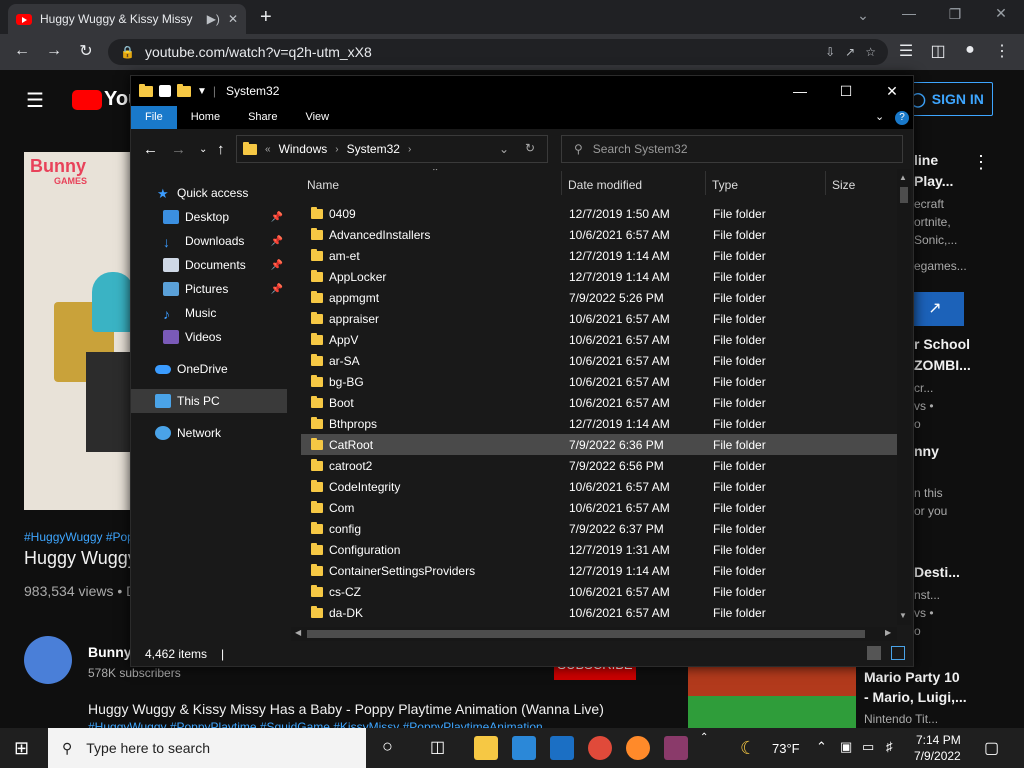 This screenshot has height=768, width=1024. What do you see at coordinates (599, 276) in the screenshot?
I see `file-row: AppLocker 12/7/2019 1:14 AM File folder` at bounding box center [599, 276].